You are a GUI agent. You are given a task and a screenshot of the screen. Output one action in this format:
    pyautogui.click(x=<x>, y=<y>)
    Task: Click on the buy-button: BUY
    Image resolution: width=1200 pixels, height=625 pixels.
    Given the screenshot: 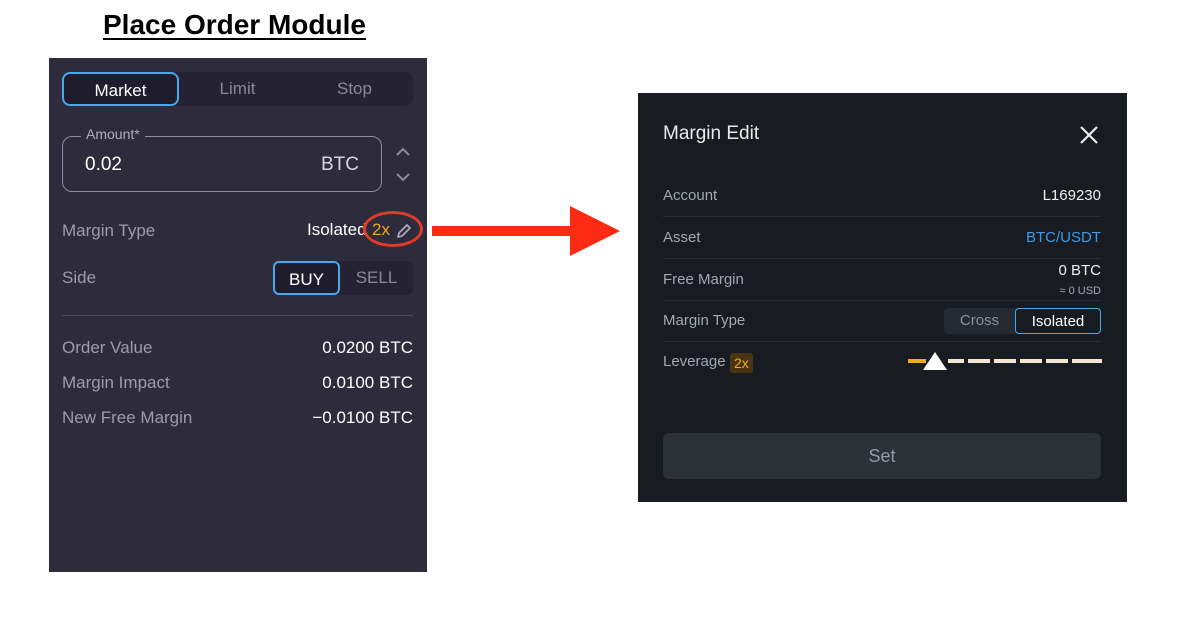 What is the action you would take?
    pyautogui.click(x=306, y=278)
    